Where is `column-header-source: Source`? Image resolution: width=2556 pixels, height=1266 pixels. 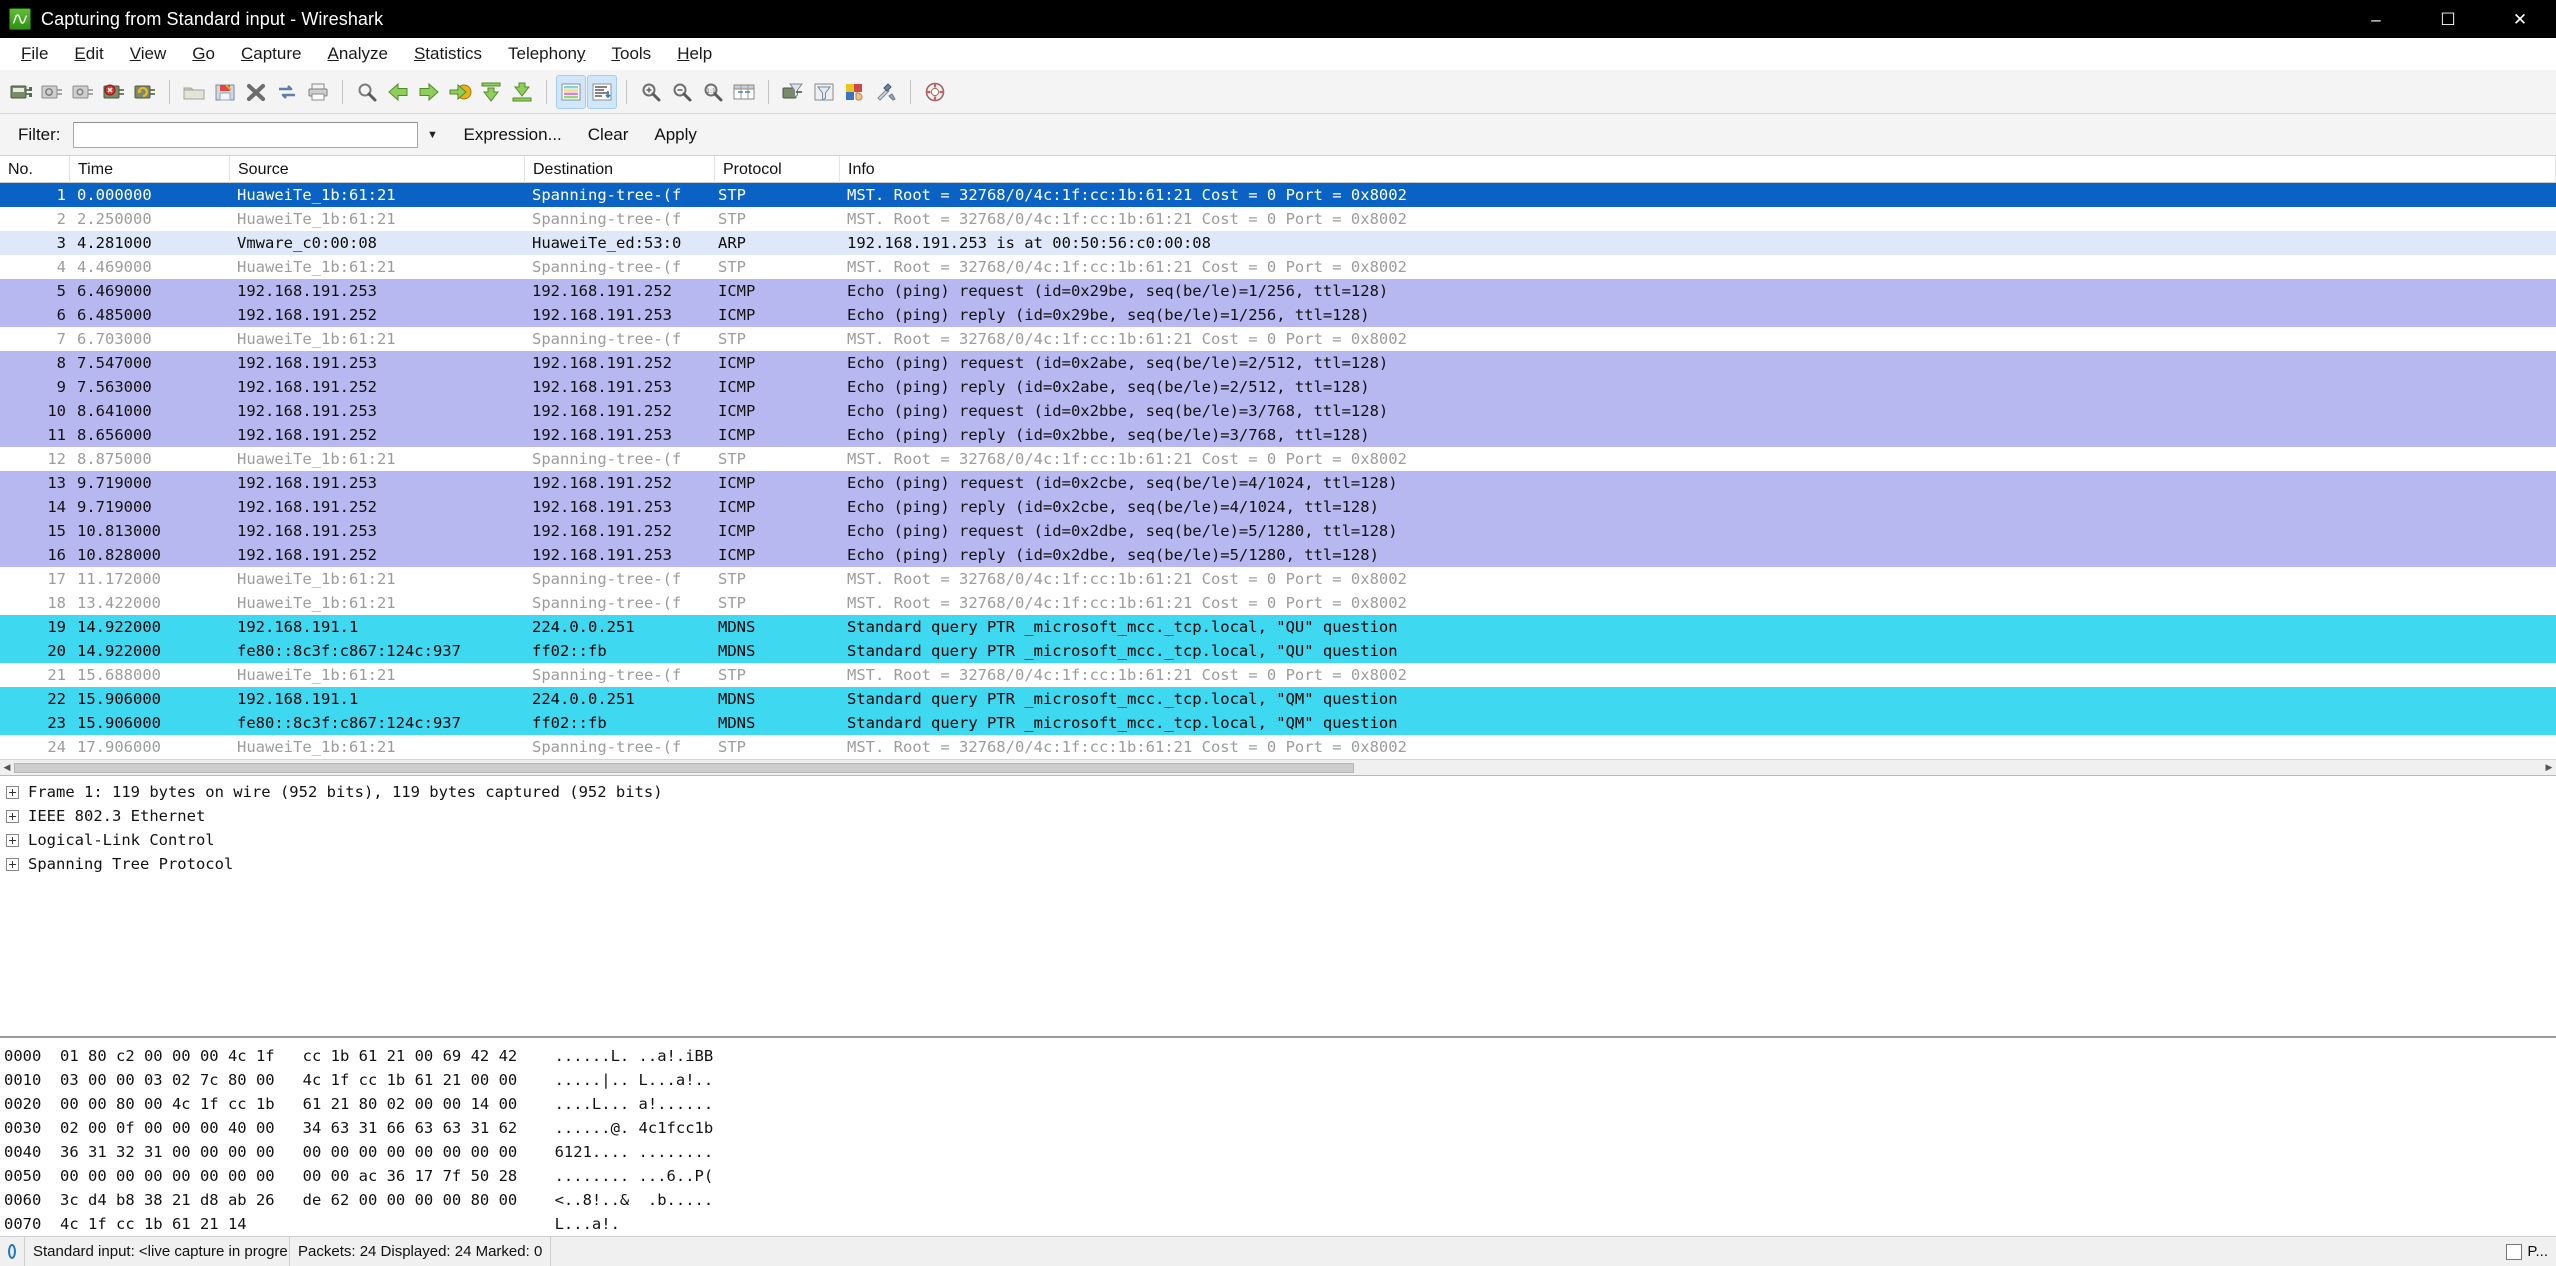
column-header-source: Source is located at coordinates (377, 169).